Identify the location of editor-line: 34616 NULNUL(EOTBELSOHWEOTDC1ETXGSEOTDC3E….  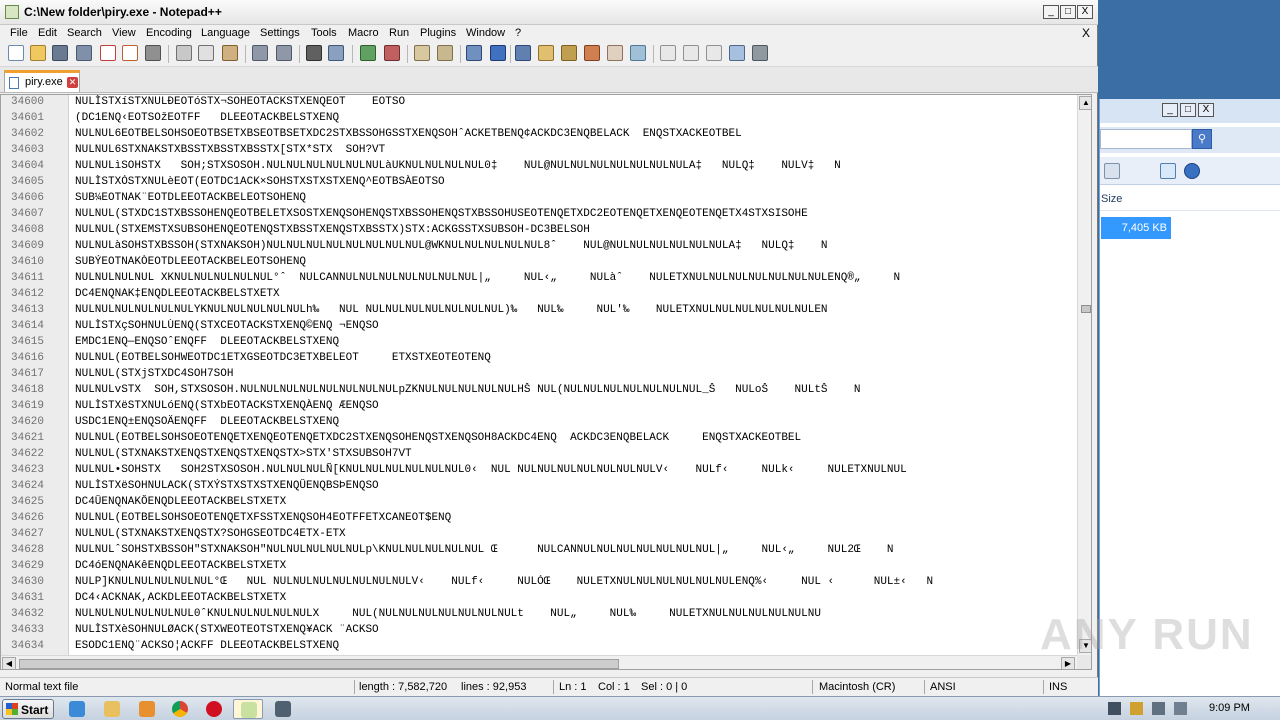
(539, 359).